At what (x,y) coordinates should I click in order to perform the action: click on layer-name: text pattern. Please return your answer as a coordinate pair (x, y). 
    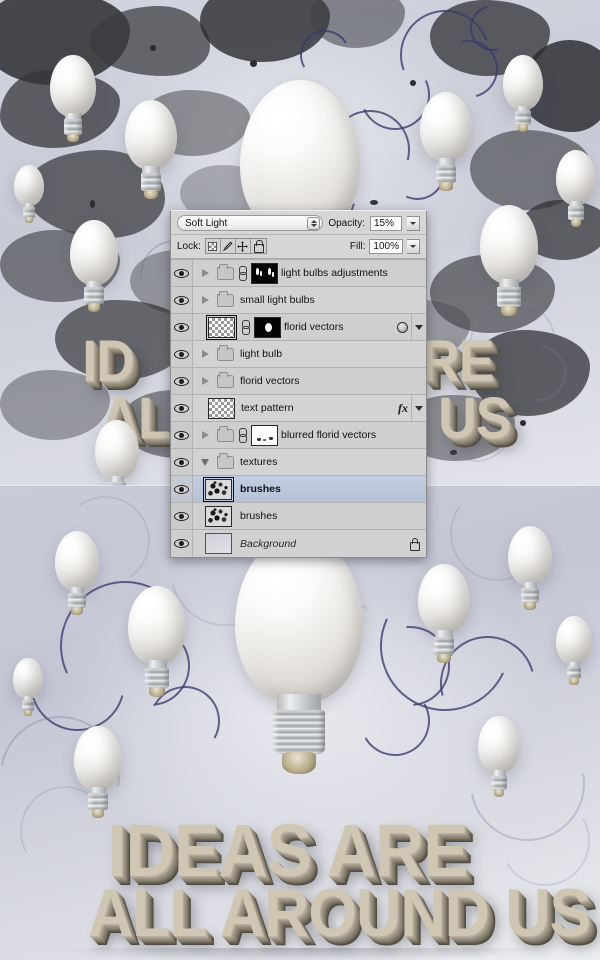
    Looking at the image, I should click on (267, 408).